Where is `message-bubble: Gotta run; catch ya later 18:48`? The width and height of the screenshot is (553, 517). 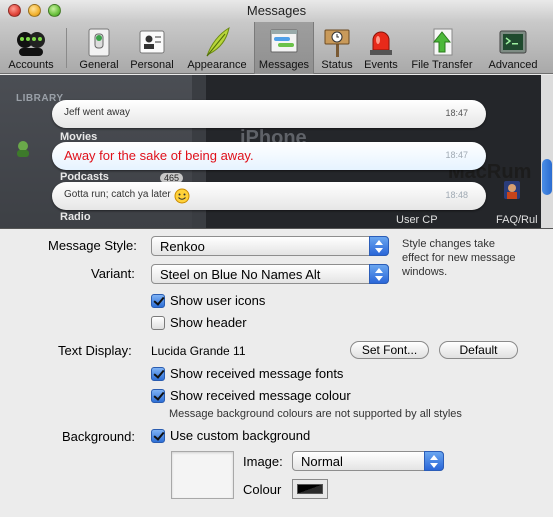 message-bubble: Gotta run; catch ya later 18:48 is located at coordinates (269, 196).